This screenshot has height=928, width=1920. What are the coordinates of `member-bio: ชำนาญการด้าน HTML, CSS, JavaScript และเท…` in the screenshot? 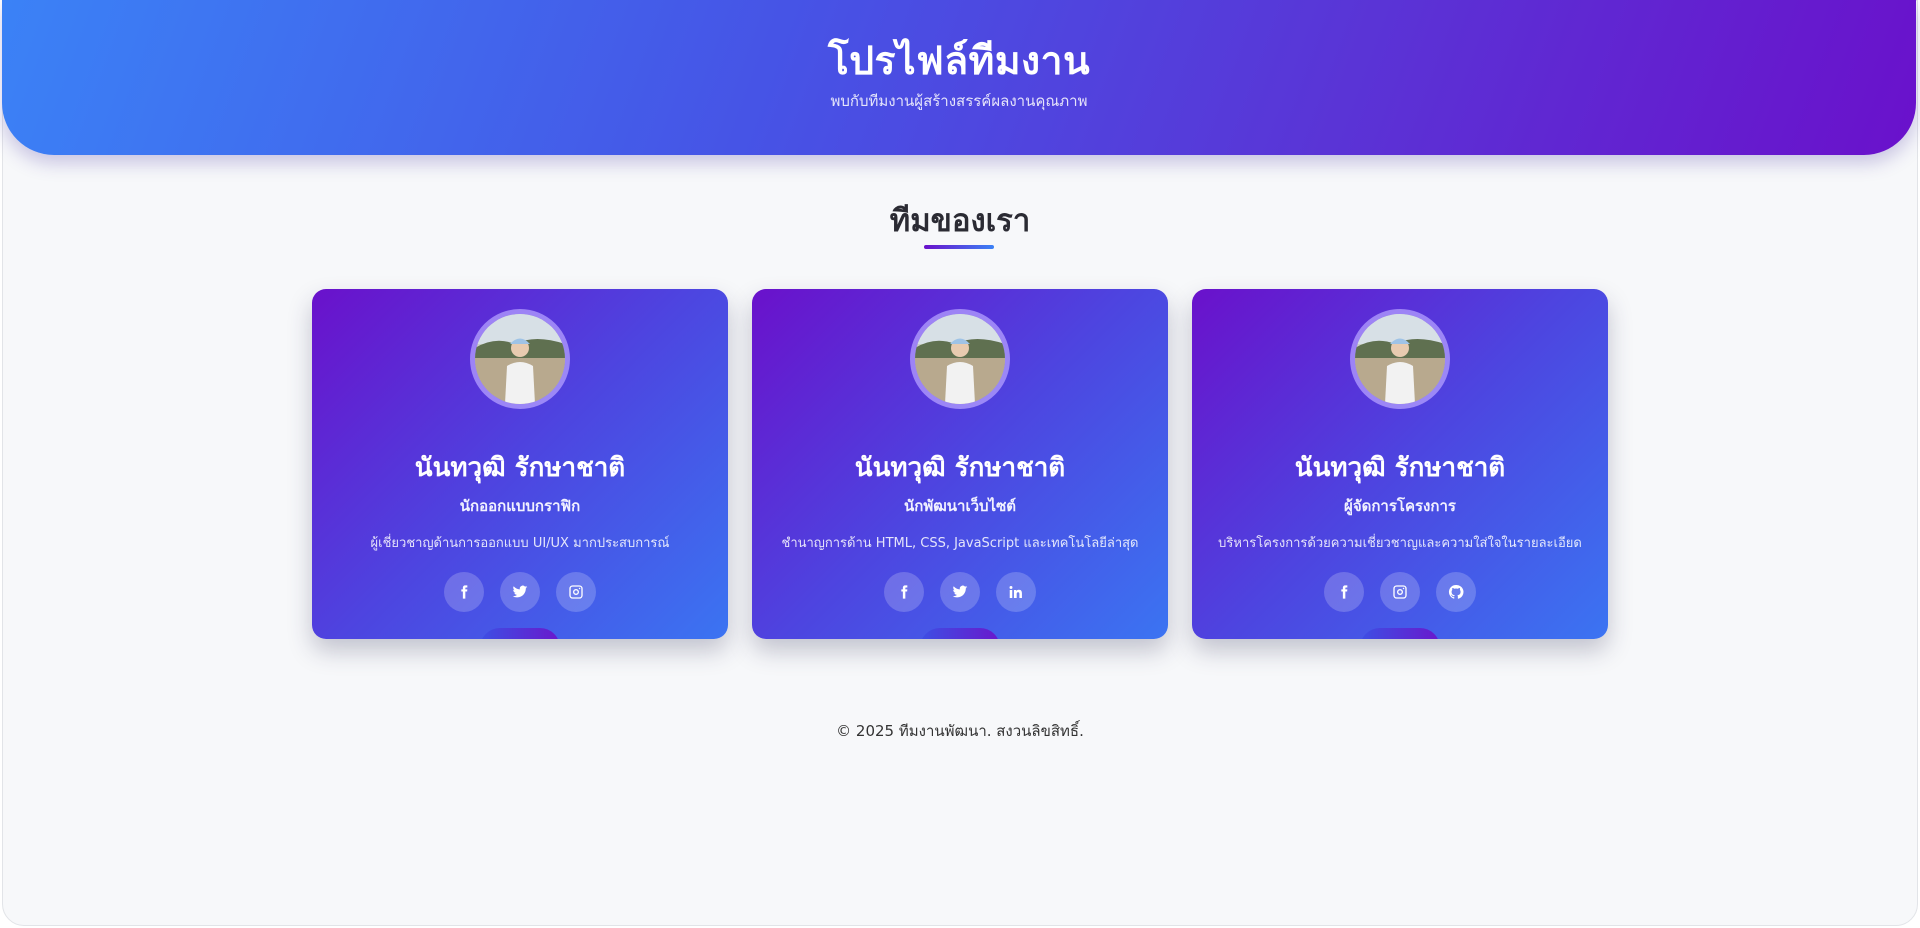 It's located at (960, 543).